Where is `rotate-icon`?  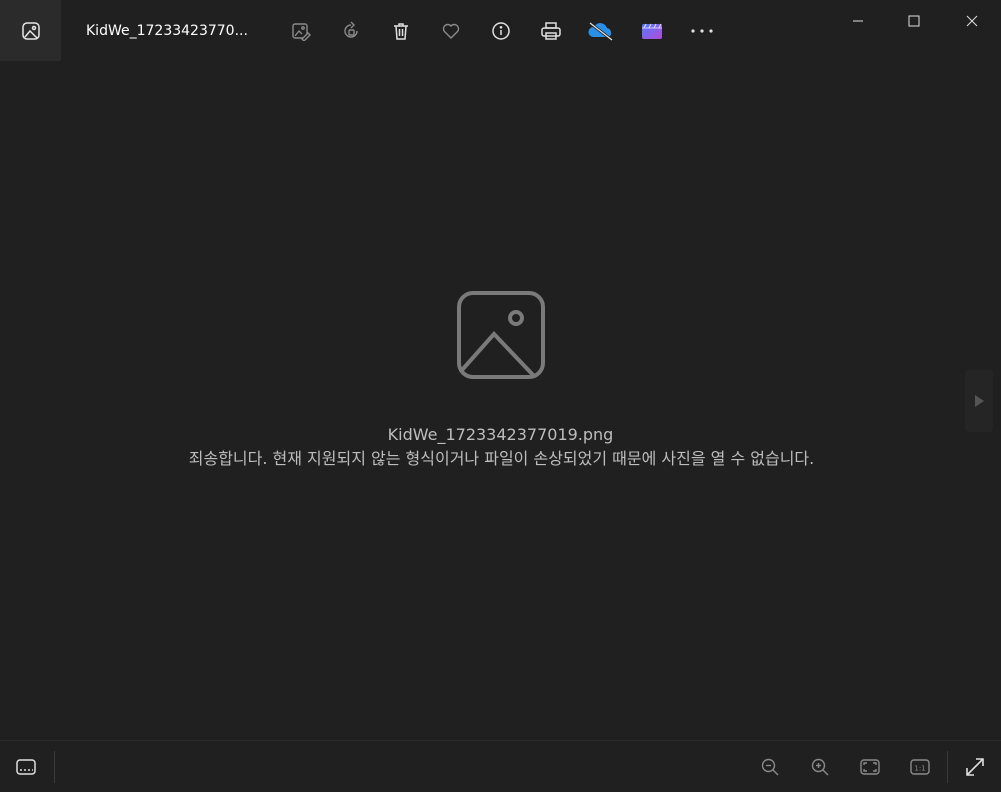 rotate-icon is located at coordinates (351, 31).